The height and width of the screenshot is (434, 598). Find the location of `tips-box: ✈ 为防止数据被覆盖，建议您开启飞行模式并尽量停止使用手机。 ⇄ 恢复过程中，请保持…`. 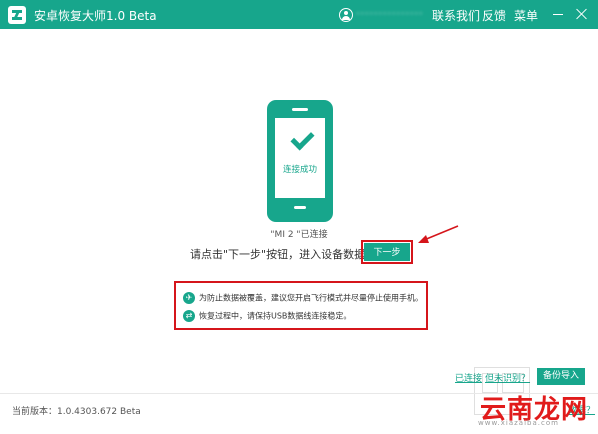

tips-box: ✈ 为防止数据被覆盖，建议您开启飞行模式并尽量停止使用手机。 ⇄ 恢复过程中，请保持… is located at coordinates (301, 305).